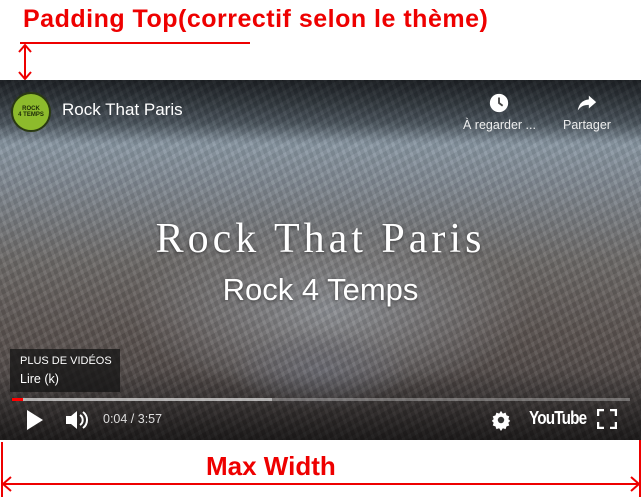 The width and height of the screenshot is (643, 497). Describe the element at coordinates (65, 370) in the screenshot. I see `more-videos-panel: PLUS DE VIDÉOS Lire (k)` at that location.